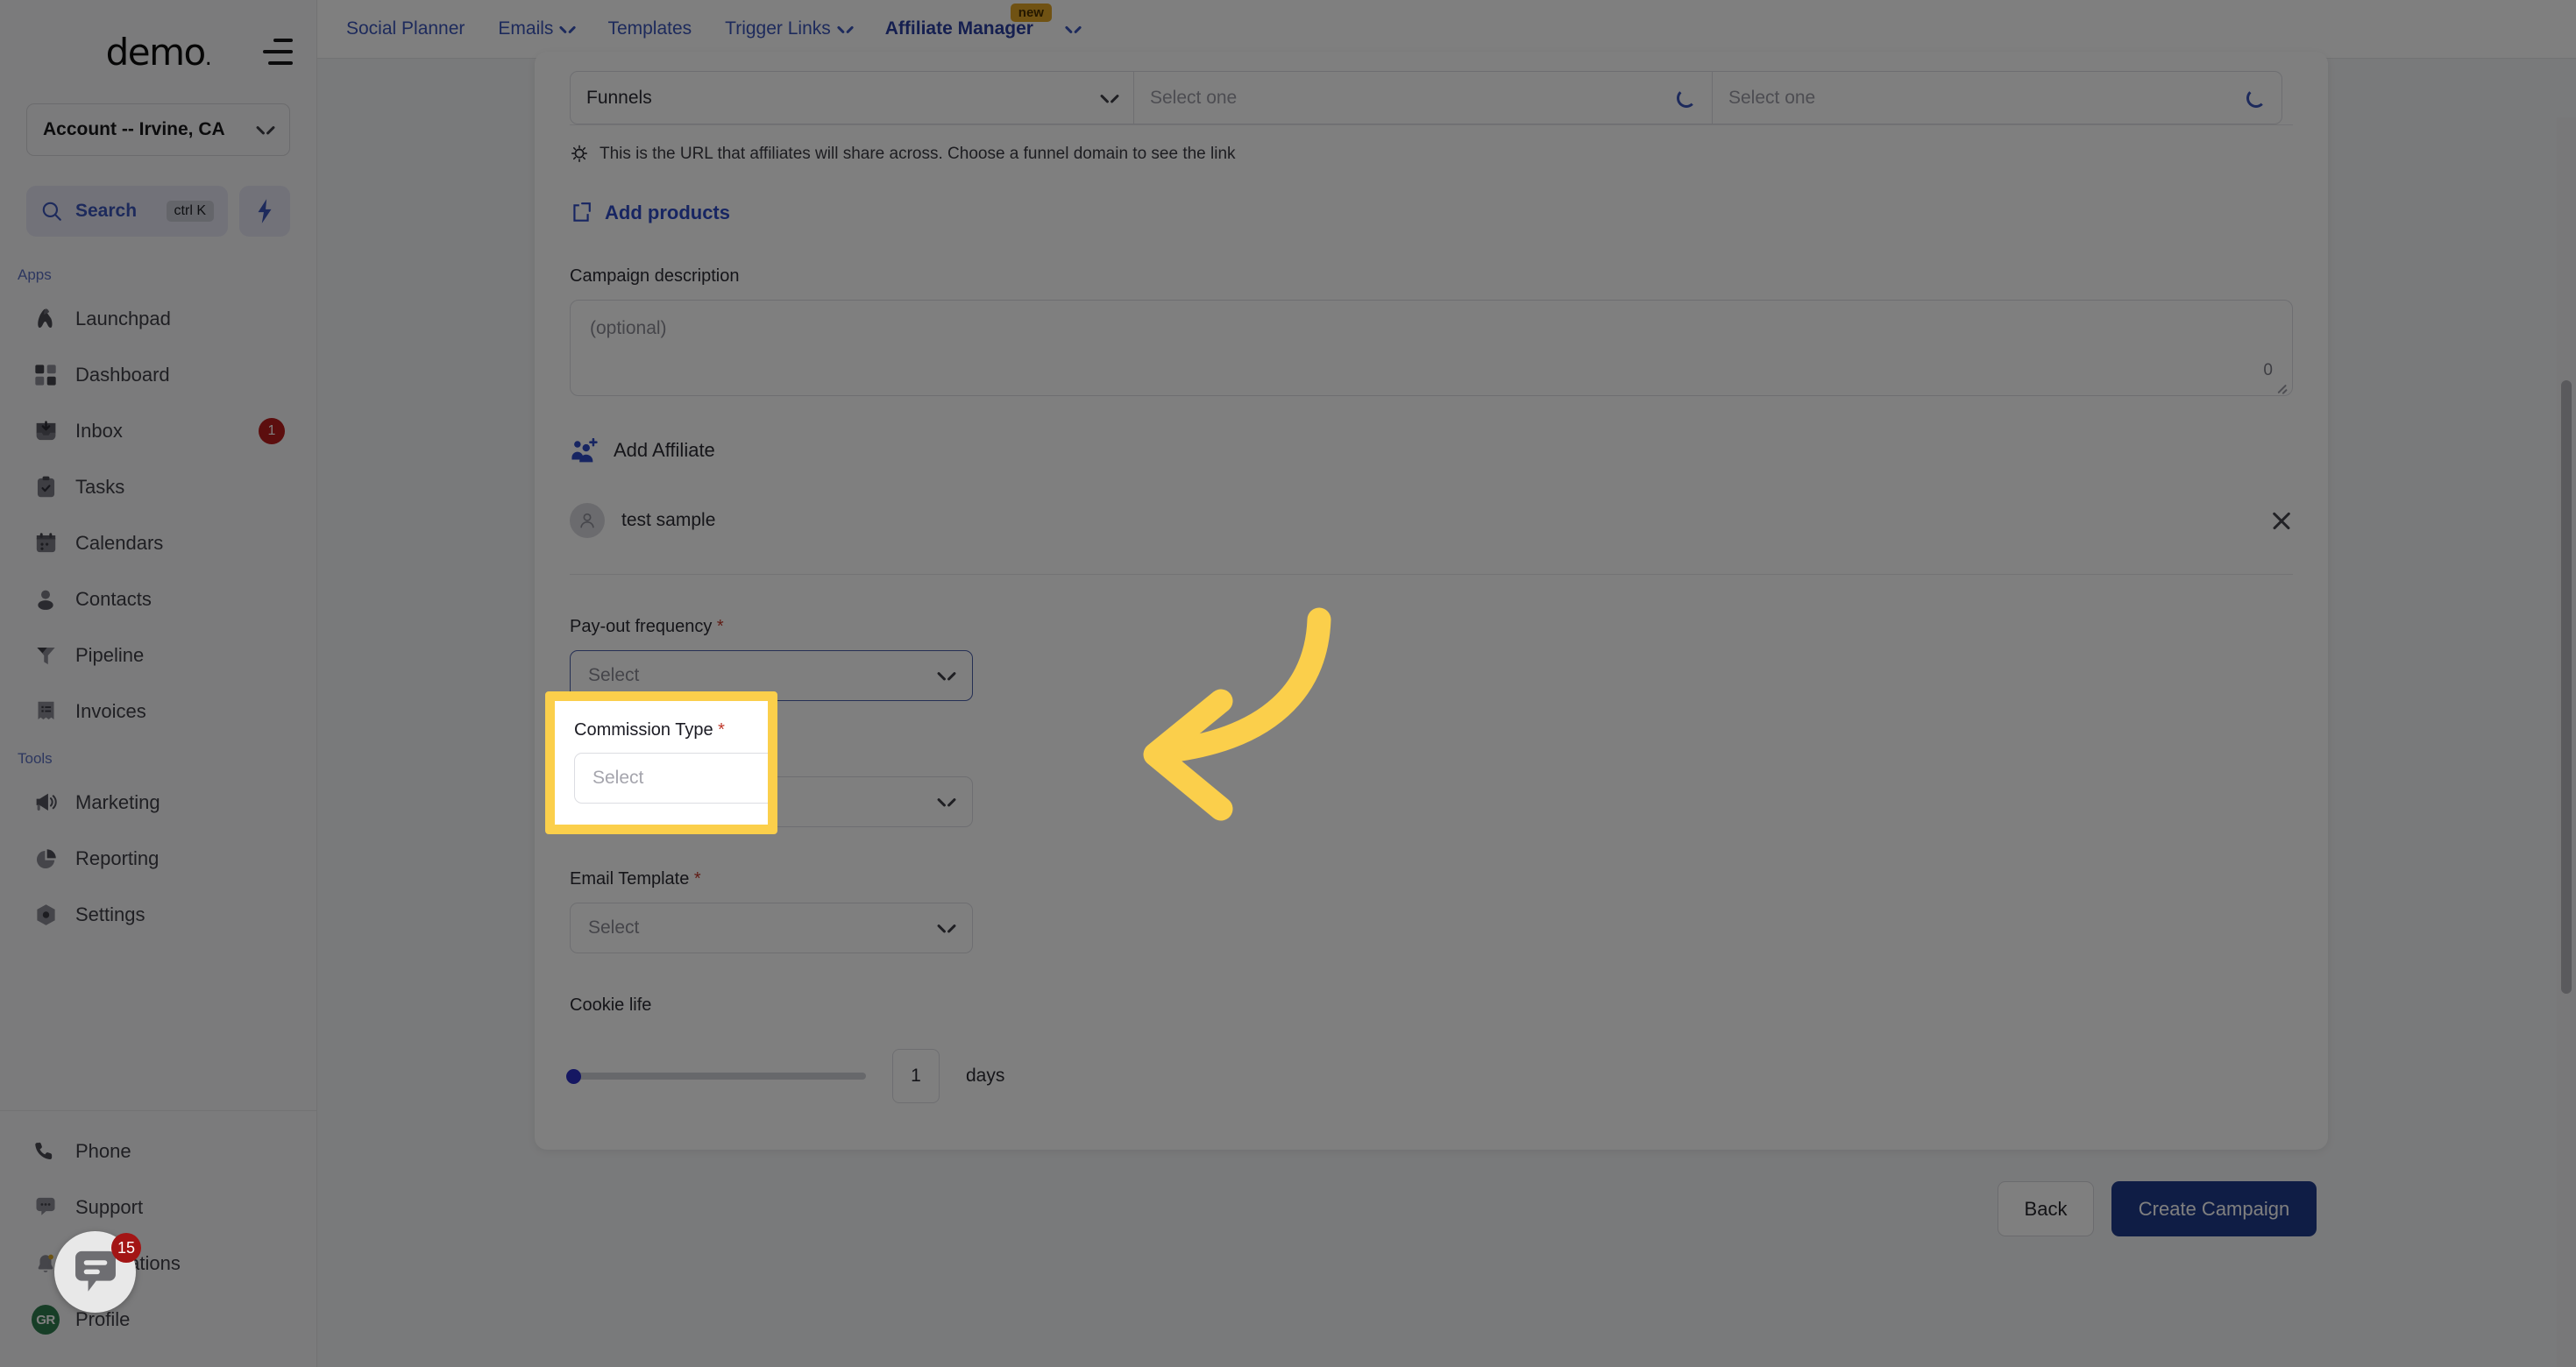 The width and height of the screenshot is (2576, 1367). I want to click on sidebar-item-label: Support, so click(109, 1207).